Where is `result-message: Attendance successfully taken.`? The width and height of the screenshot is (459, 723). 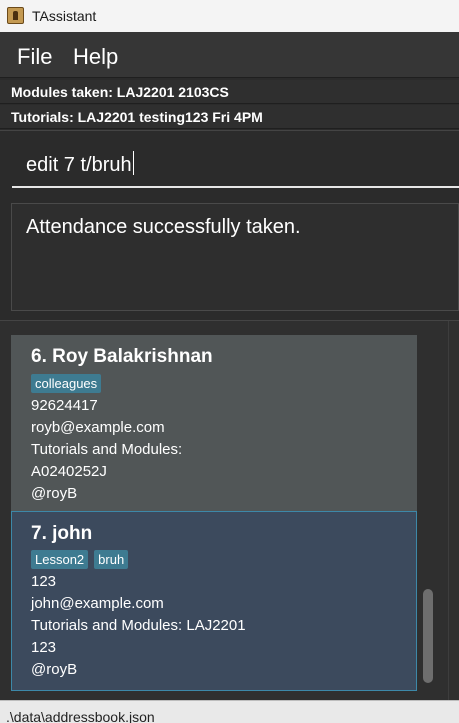
result-message: Attendance successfully taken. is located at coordinates (163, 227).